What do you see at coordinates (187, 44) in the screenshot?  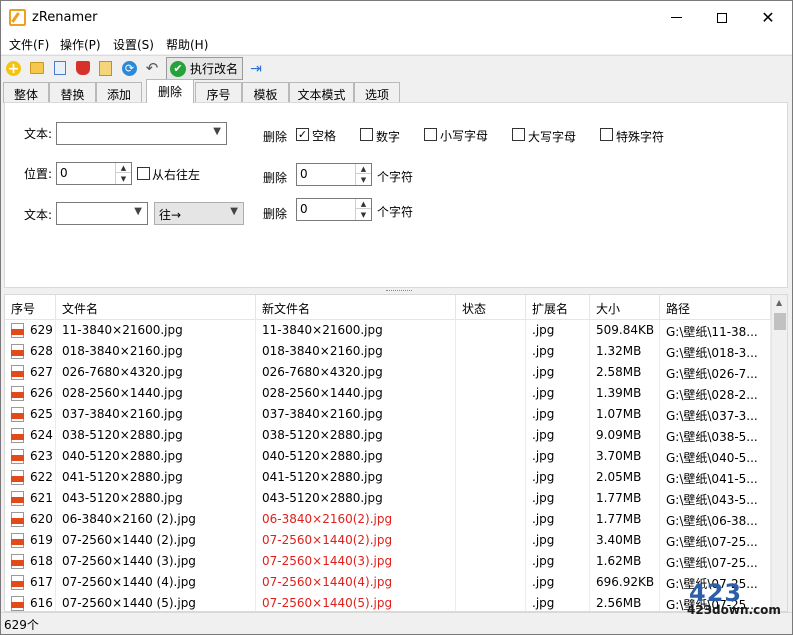 I see `menu-help: 帮助(H)` at bounding box center [187, 44].